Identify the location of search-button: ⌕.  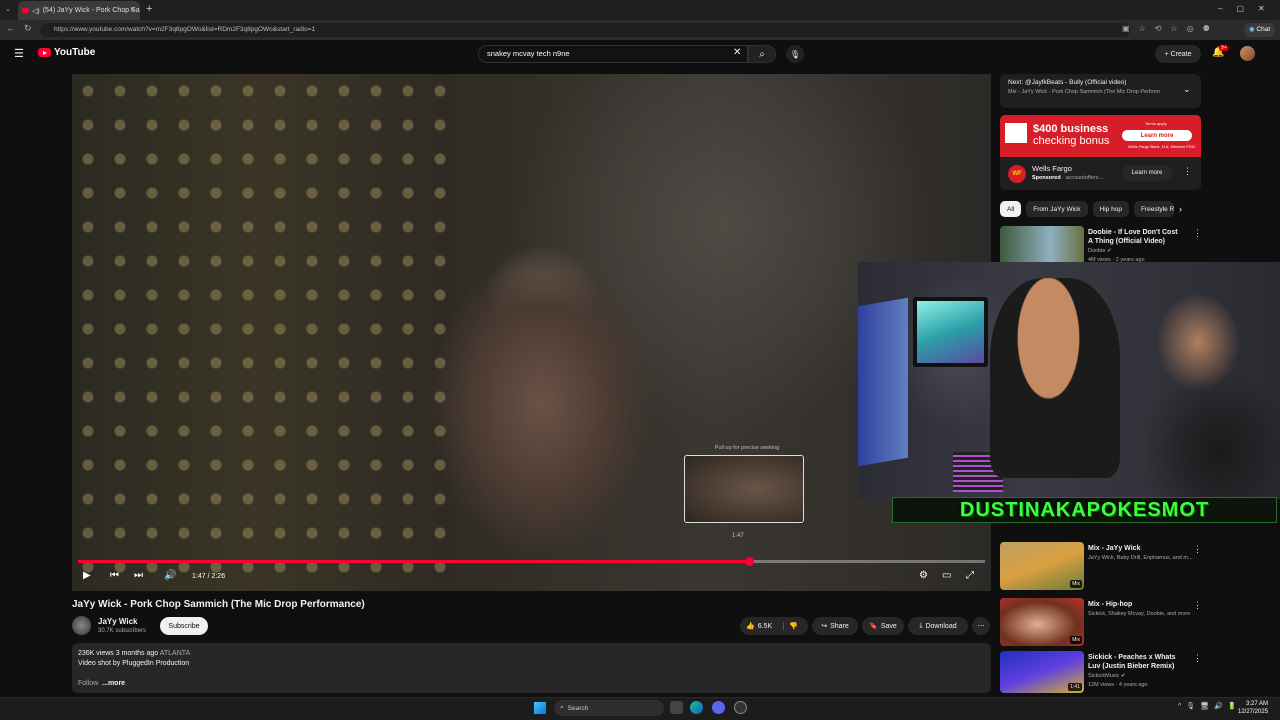
(762, 54).